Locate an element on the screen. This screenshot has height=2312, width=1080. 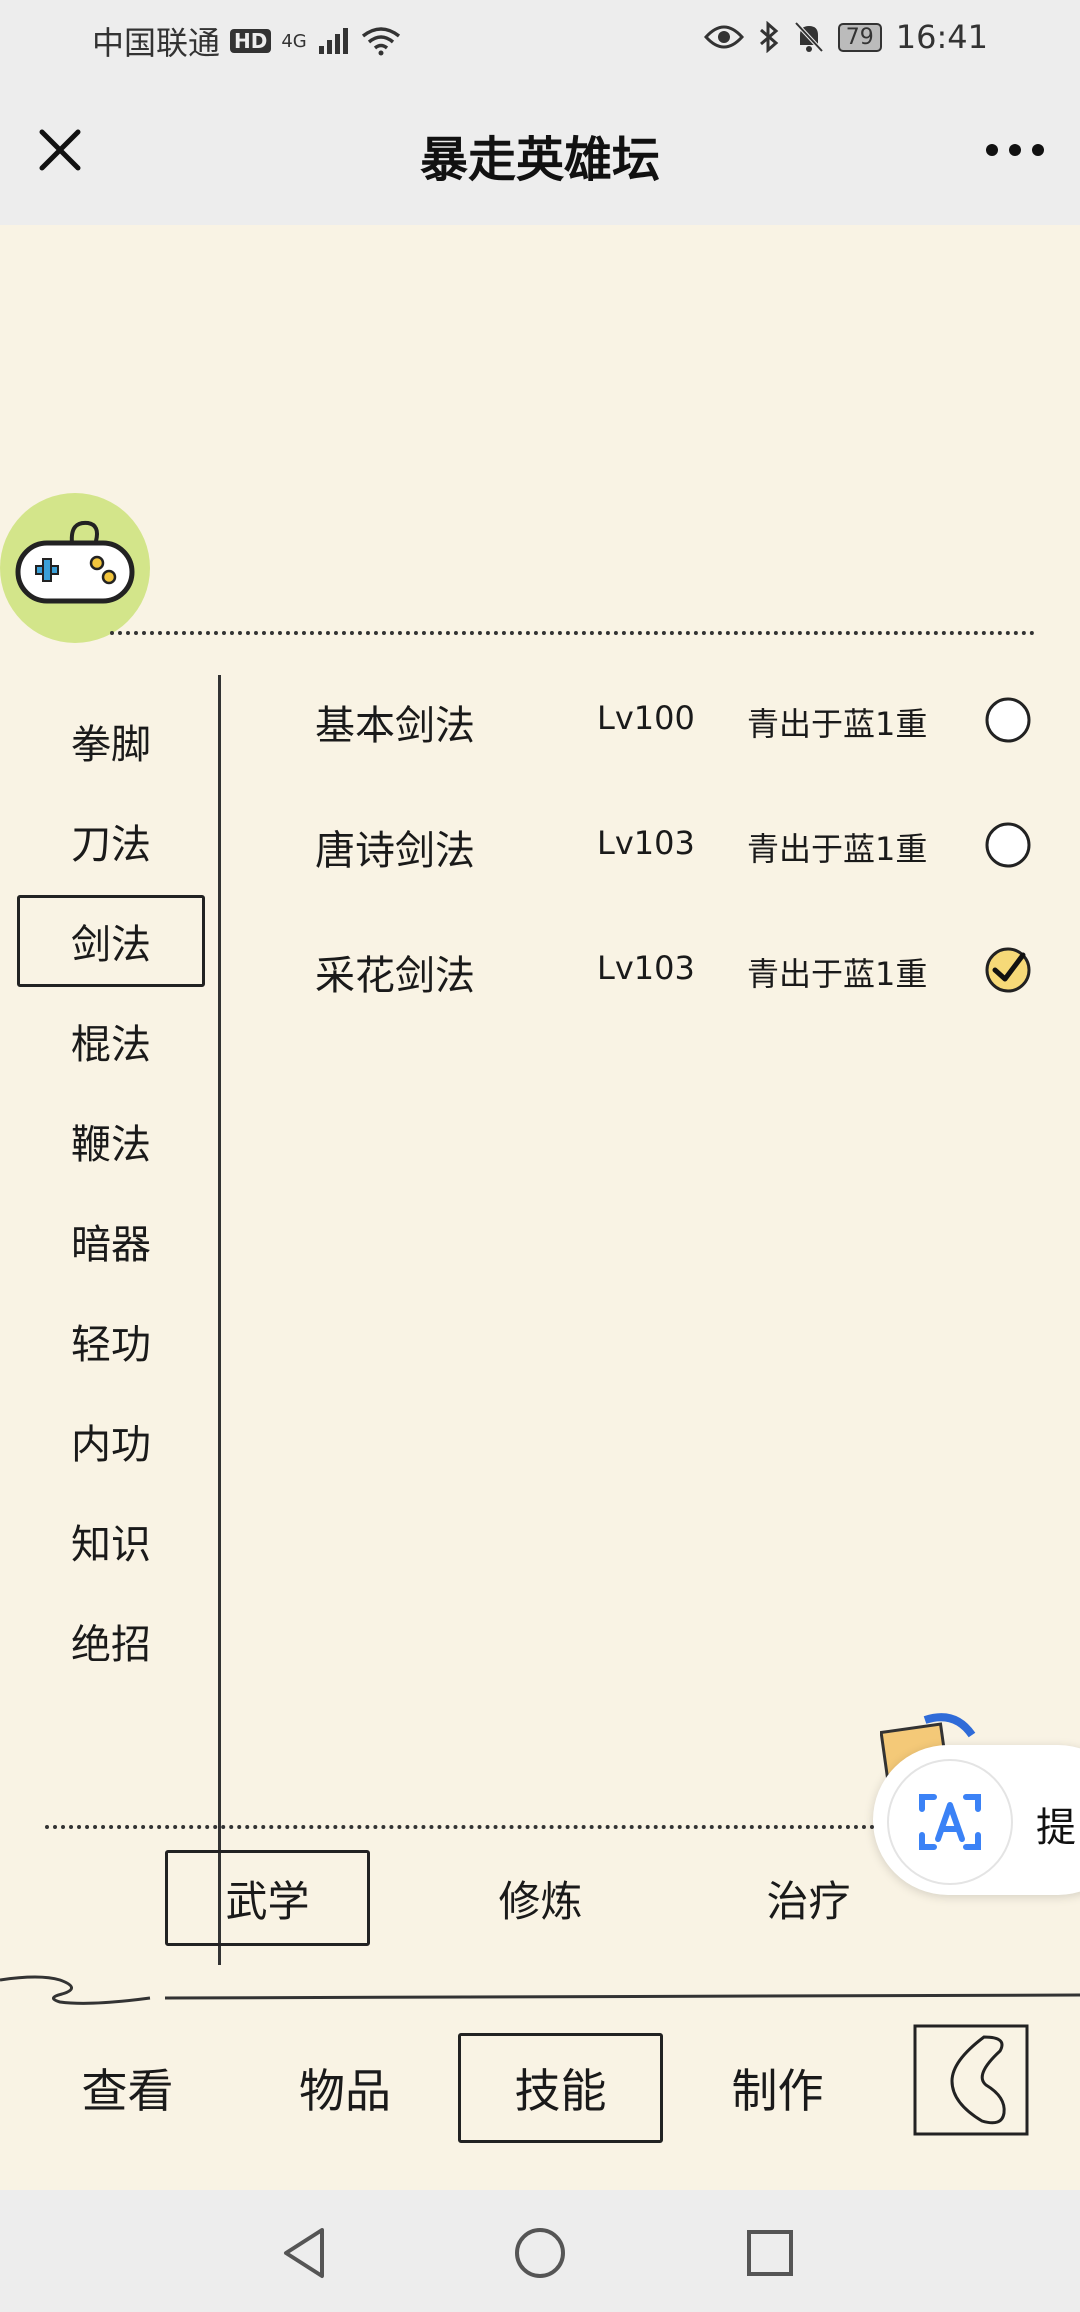
title-bar: 暴走英雄坛 is located at coordinates (540, 152).